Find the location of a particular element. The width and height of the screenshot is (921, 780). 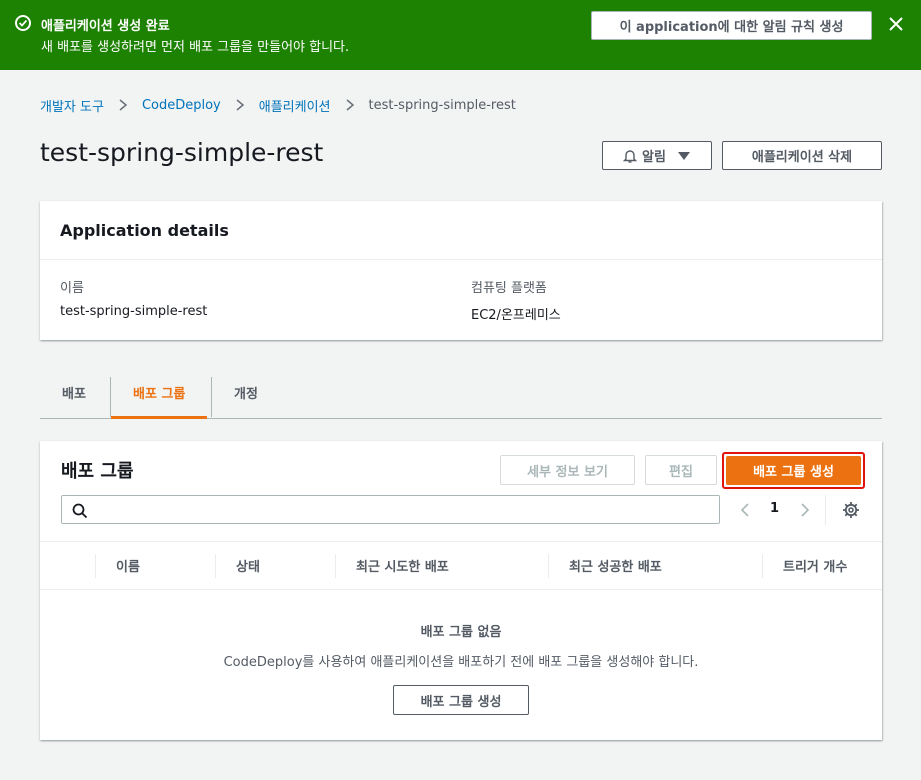

card-title: Application details is located at coordinates (144, 230).